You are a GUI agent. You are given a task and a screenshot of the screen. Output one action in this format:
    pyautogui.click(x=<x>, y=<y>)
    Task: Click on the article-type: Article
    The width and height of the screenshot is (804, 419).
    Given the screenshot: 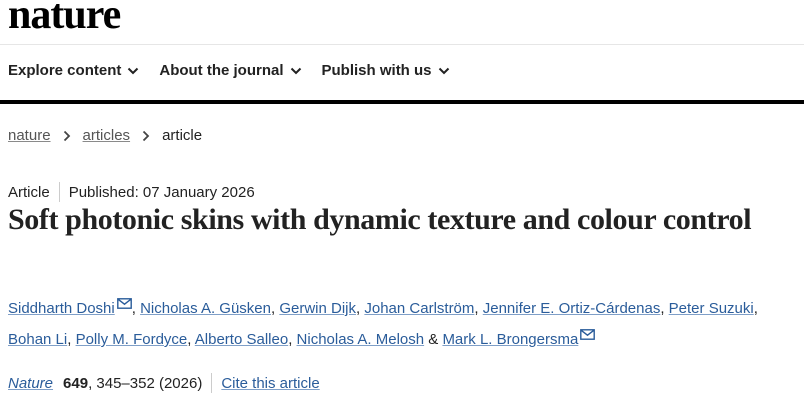 What is the action you would take?
    pyautogui.click(x=29, y=192)
    